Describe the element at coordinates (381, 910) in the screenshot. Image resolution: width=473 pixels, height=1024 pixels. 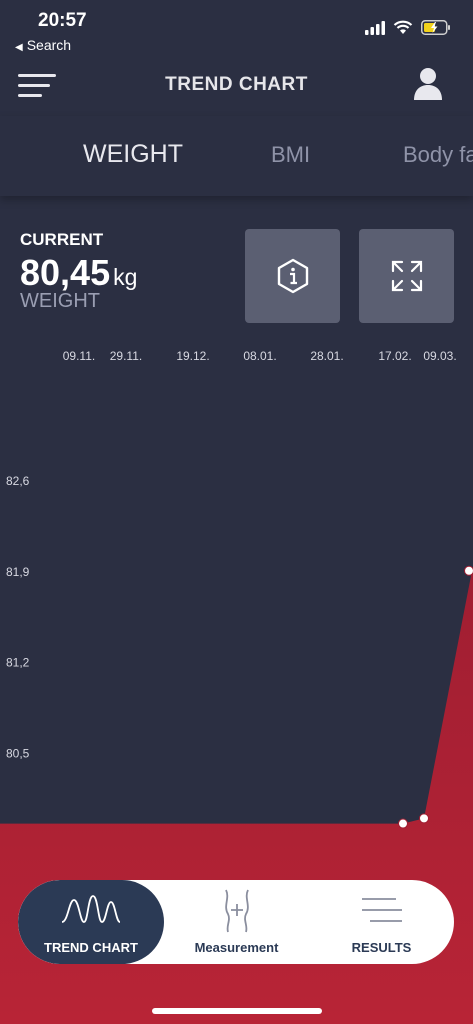
I see `results-lines-icon` at that location.